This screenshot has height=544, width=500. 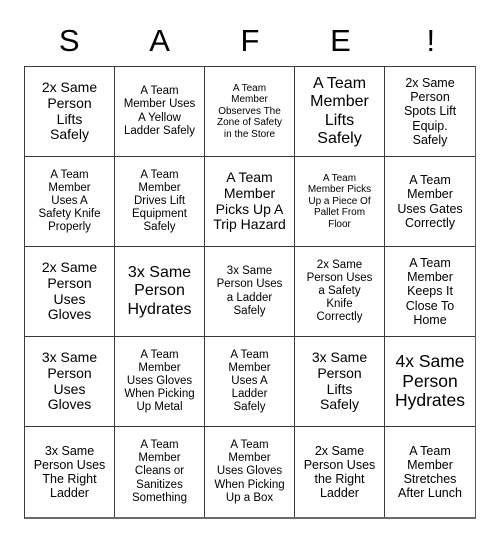 I want to click on bingo-cell-r5c1: 3x Same Person Uses The Right Ladder, so click(x=70, y=472).